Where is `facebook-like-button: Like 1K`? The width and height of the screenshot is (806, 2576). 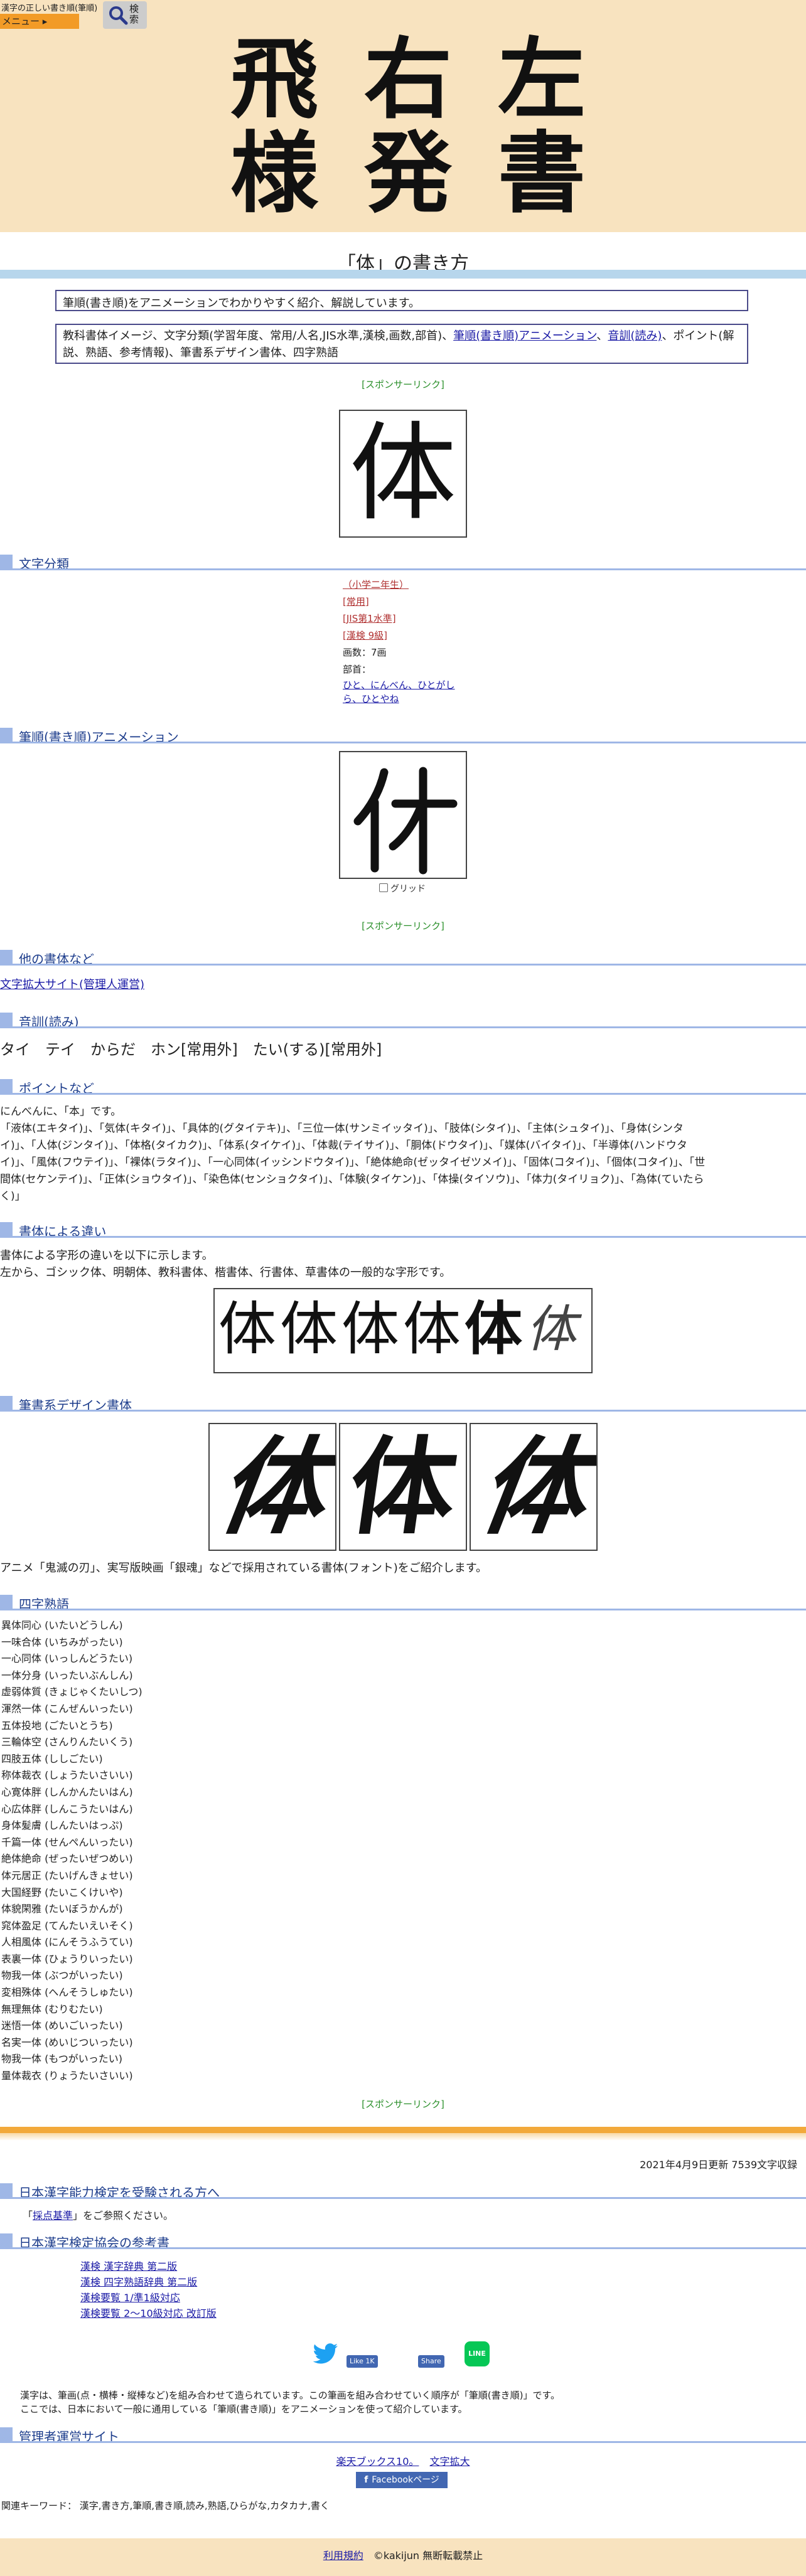 facebook-like-button: Like 1K is located at coordinates (362, 2362).